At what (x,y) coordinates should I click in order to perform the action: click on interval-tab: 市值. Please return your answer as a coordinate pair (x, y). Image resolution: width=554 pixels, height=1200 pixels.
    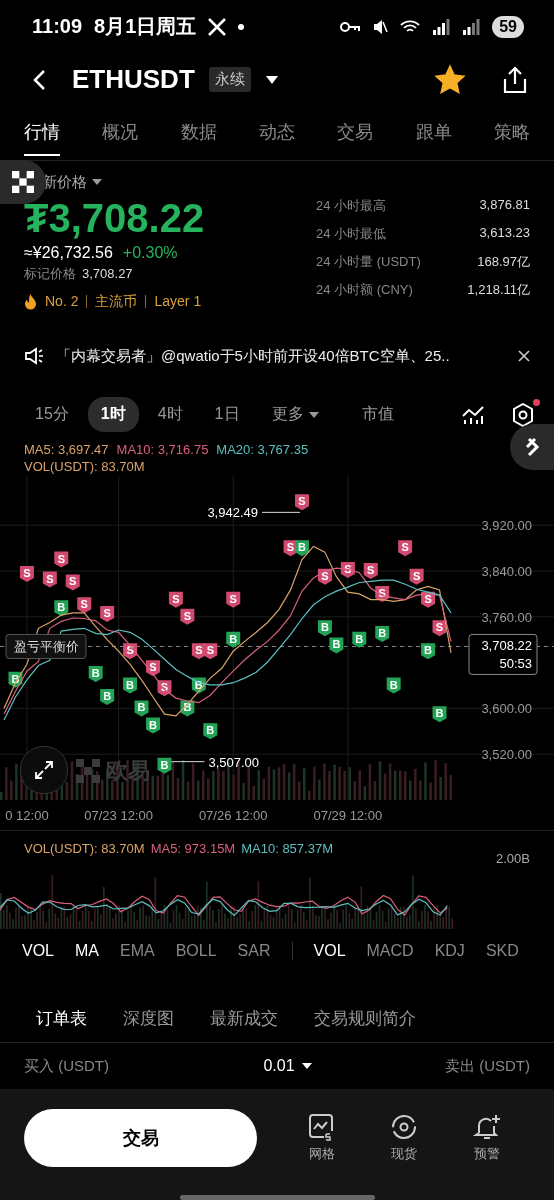
    Looking at the image, I should click on (377, 415).